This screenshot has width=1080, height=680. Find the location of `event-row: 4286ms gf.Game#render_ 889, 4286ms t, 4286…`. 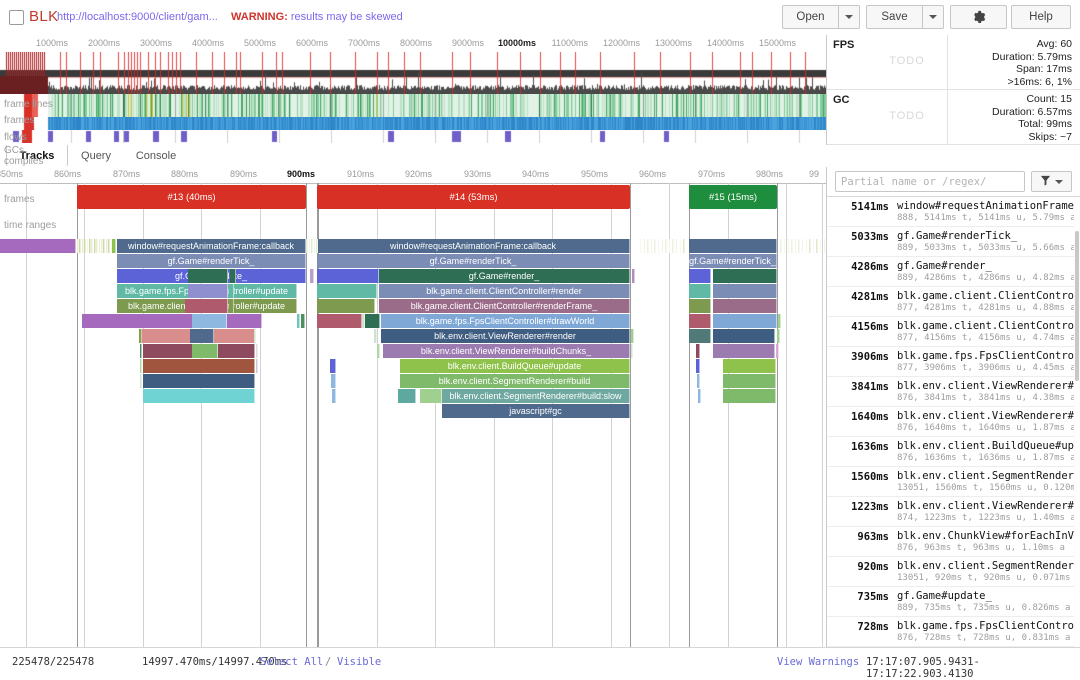

event-row: 4286ms gf.Game#render_ 889, 4286ms t, 4286… is located at coordinates (953, 272).